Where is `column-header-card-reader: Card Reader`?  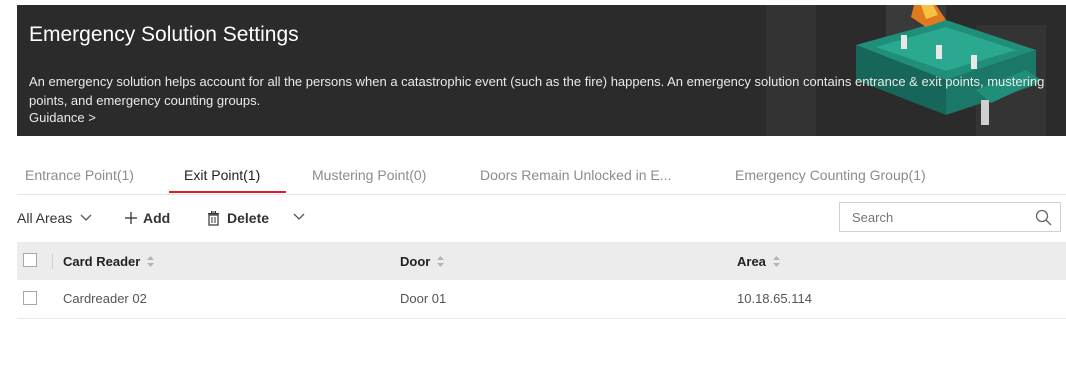 column-header-card-reader: Card Reader is located at coordinates (109, 261).